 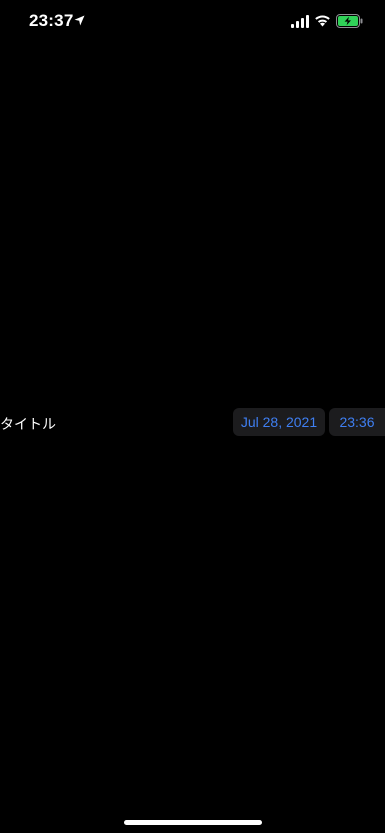 What do you see at coordinates (300, 21) in the screenshot?
I see `cellular-signal-icon` at bounding box center [300, 21].